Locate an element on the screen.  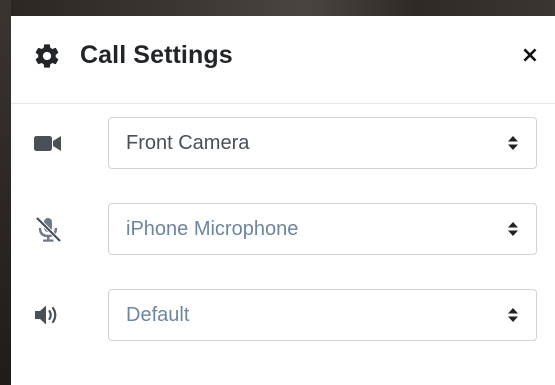
video-camera-icon is located at coordinates (47, 143).